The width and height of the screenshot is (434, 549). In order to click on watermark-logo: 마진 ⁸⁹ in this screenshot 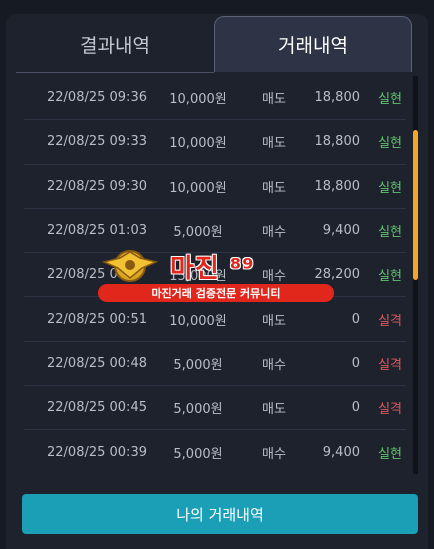, I will do `click(212, 269)`.